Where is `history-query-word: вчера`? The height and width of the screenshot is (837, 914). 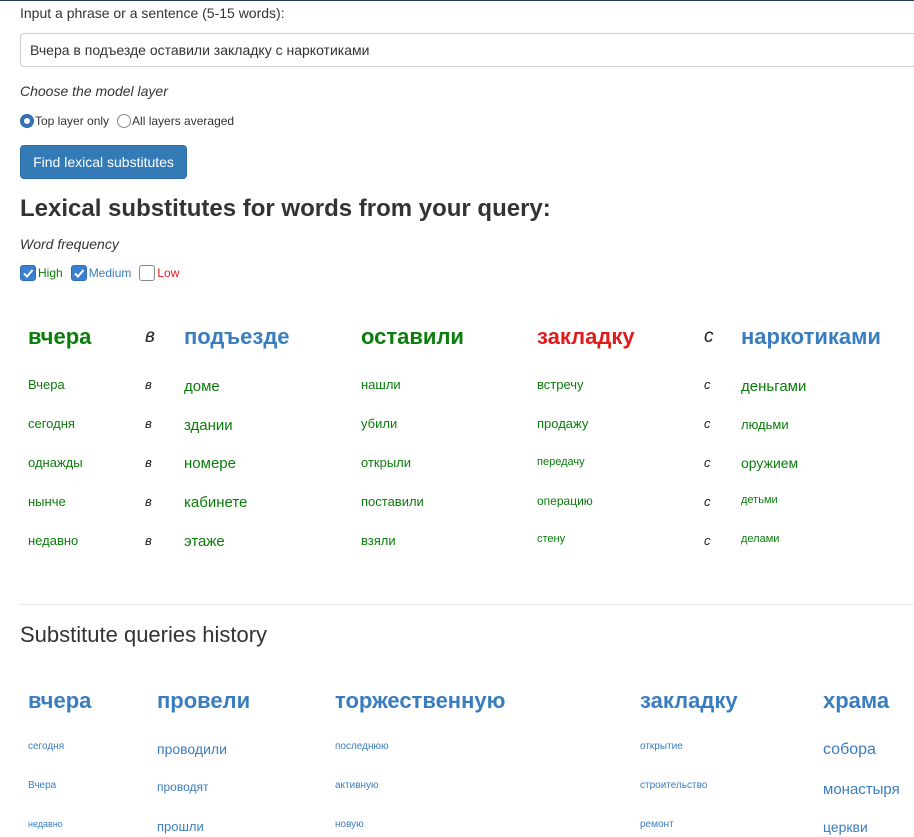 history-query-word: вчера is located at coordinates (59, 701).